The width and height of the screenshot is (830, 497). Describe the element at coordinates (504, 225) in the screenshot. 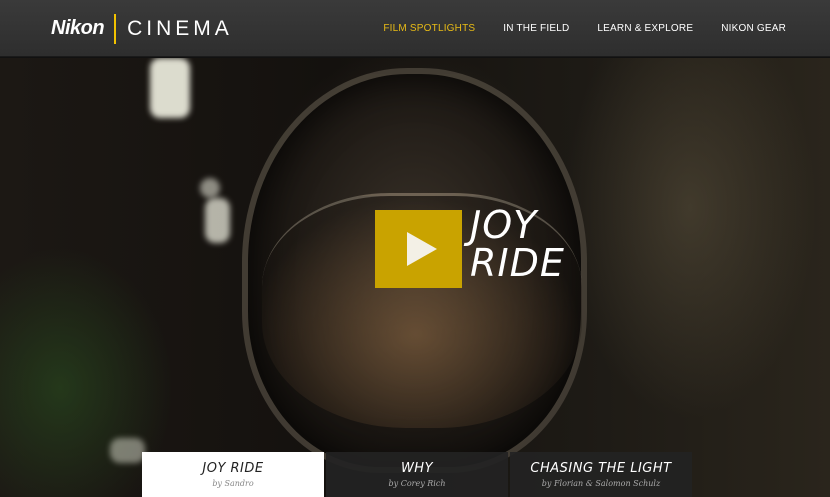

I see `hero-title-line1: JOY` at that location.